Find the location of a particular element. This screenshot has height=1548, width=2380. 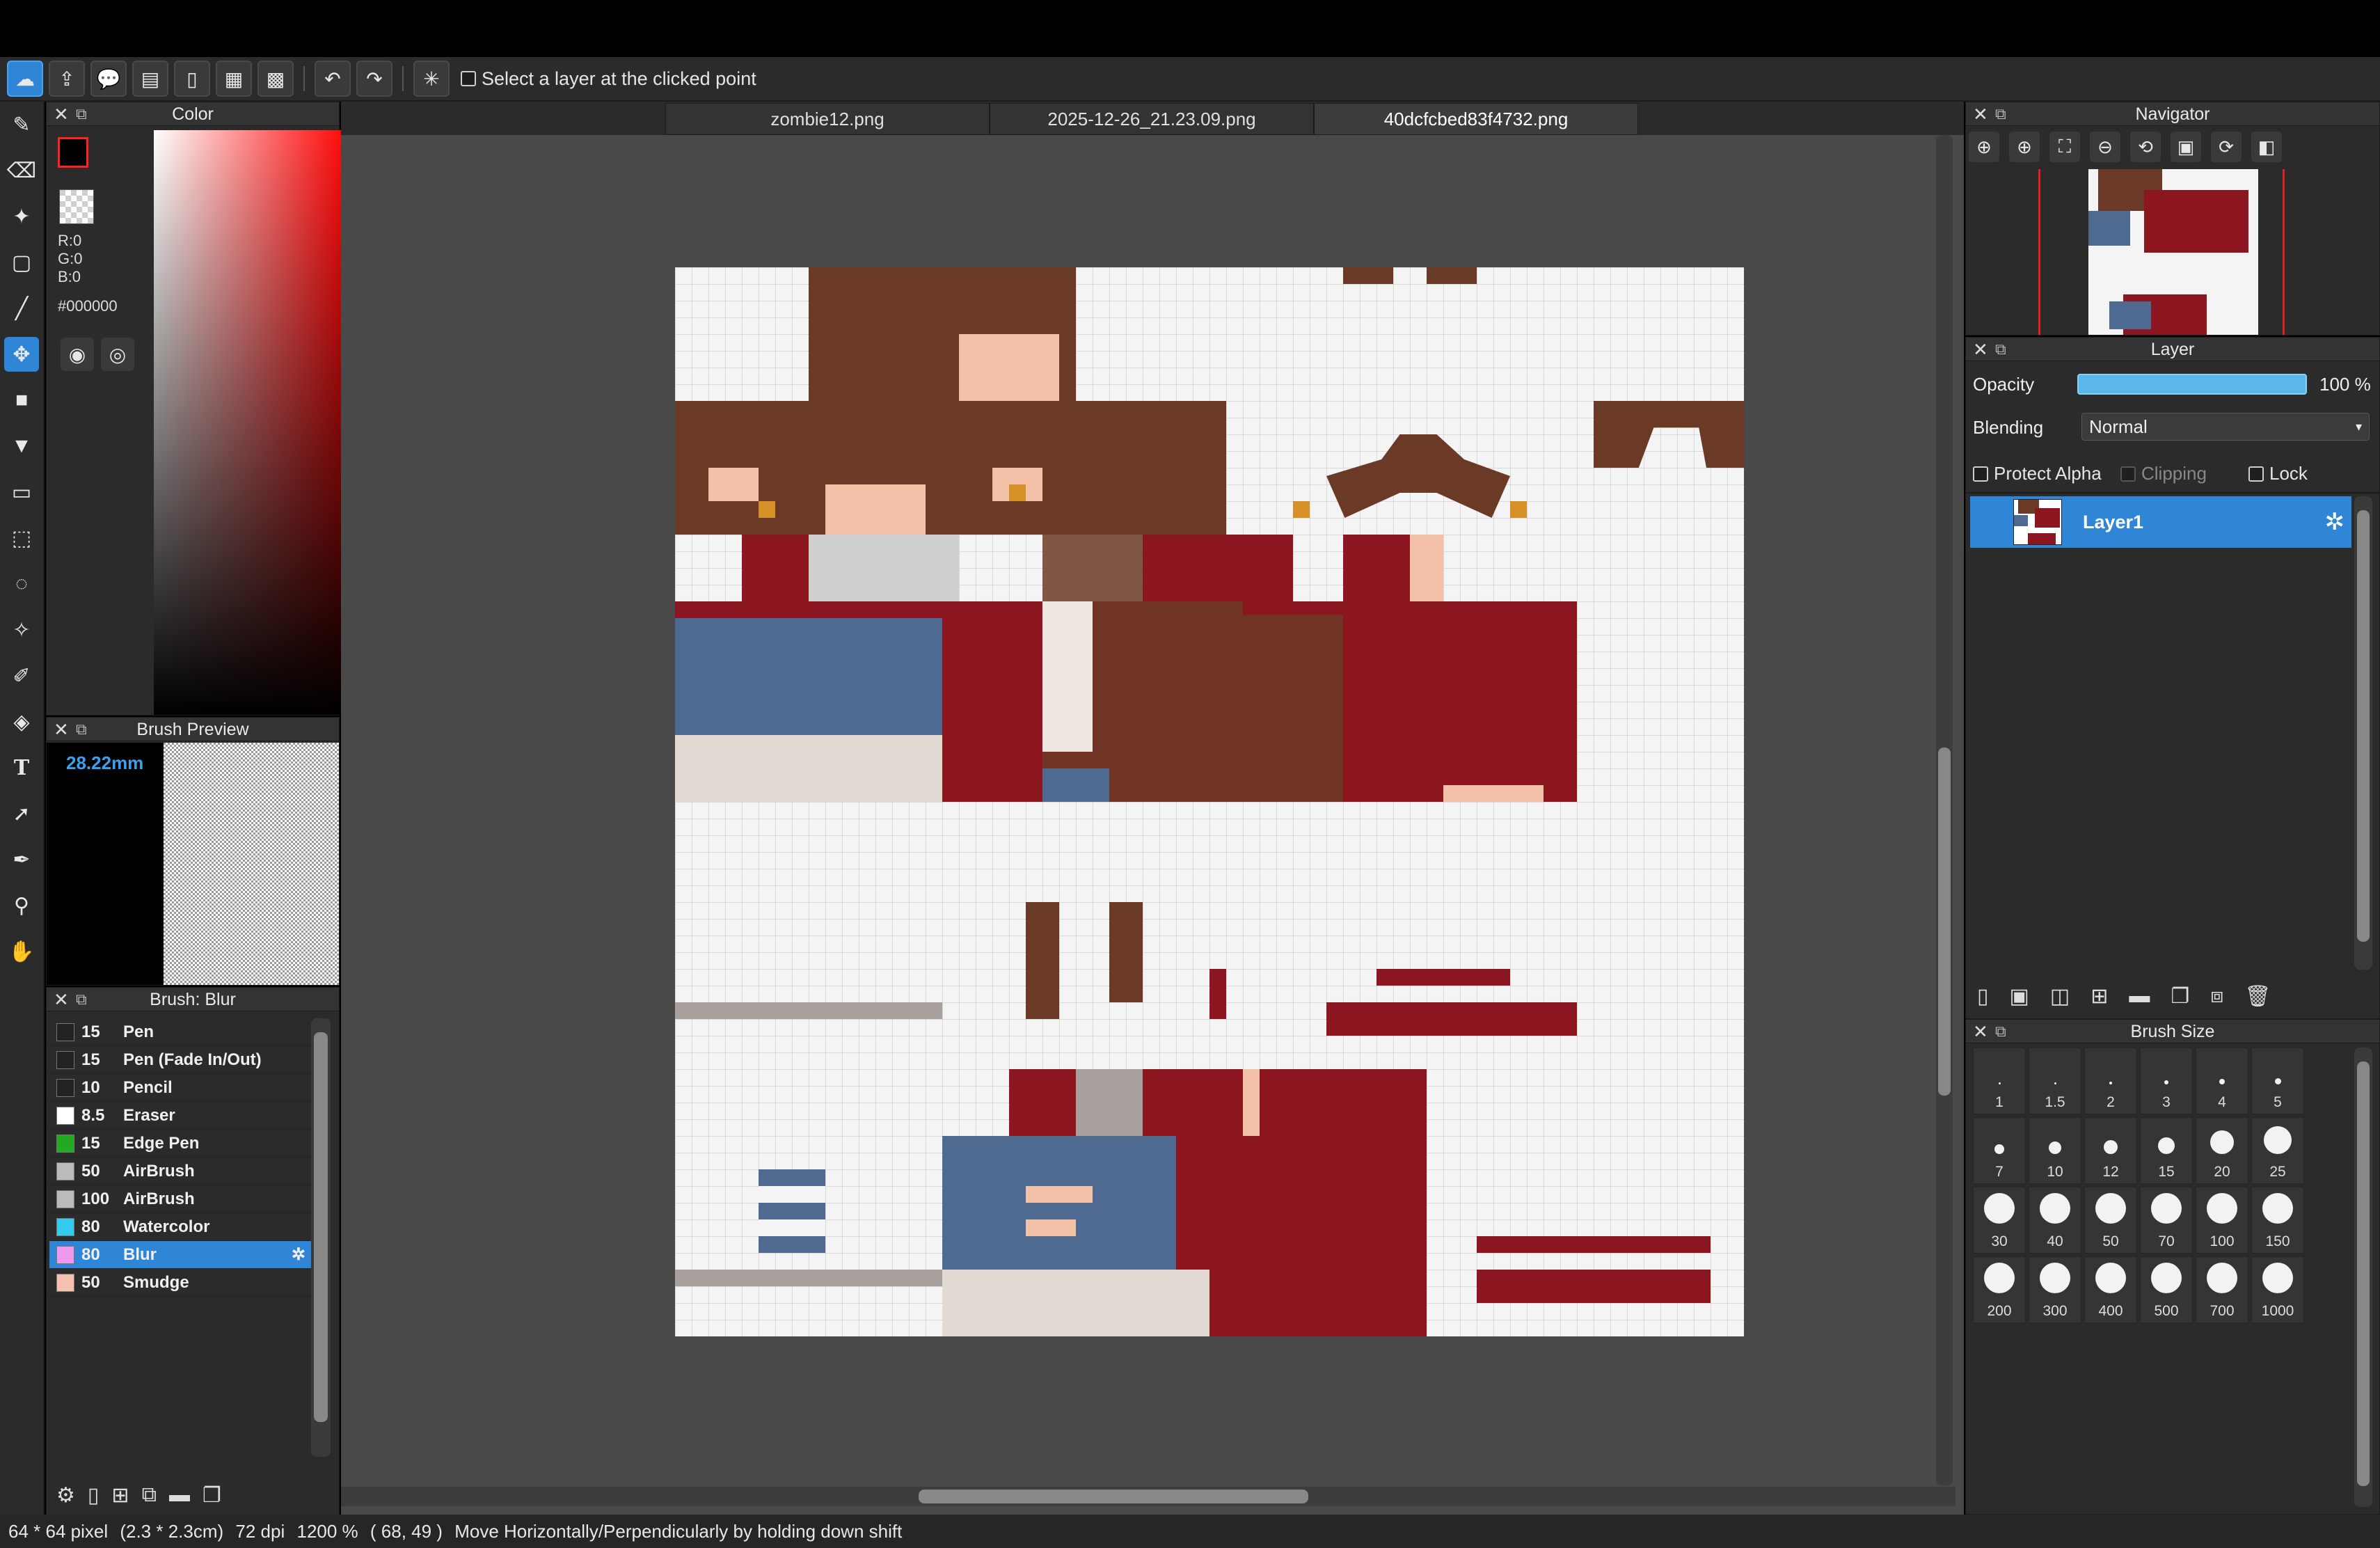

brush-item: 100 AirBrush is located at coordinates (180, 1199).